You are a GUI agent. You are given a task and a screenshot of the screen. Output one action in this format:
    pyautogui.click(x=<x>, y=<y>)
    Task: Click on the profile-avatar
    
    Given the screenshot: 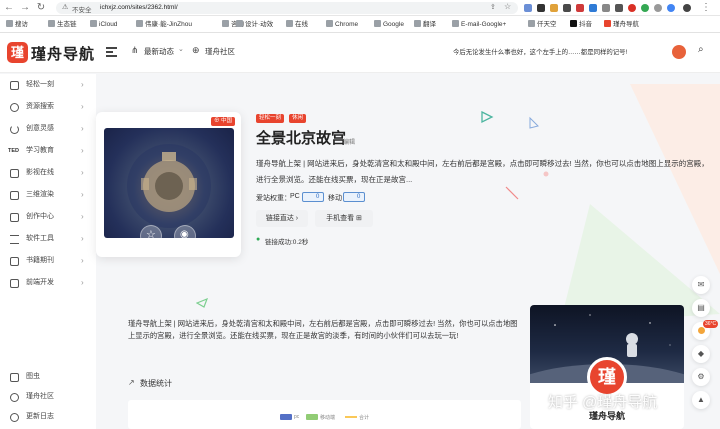 What is the action you would take?
    pyautogui.click(x=687, y=8)
    